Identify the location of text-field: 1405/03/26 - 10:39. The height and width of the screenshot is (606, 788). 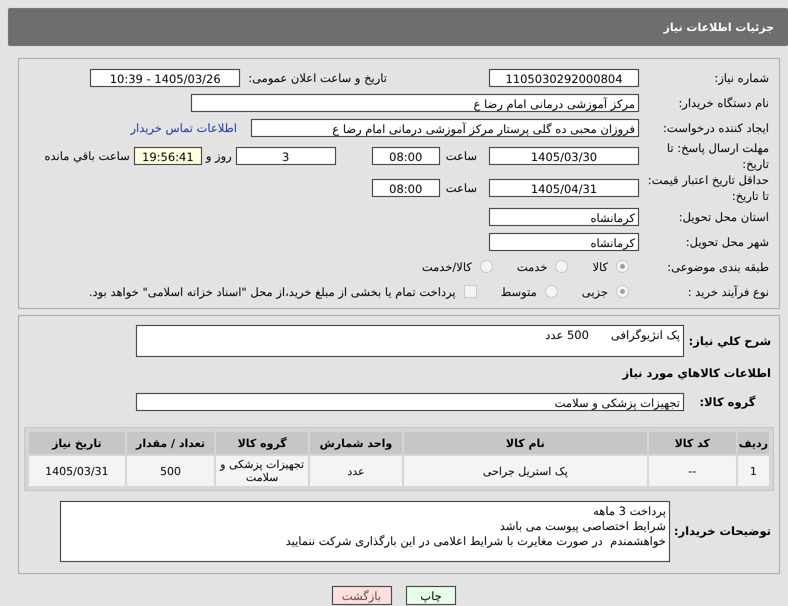
(165, 77).